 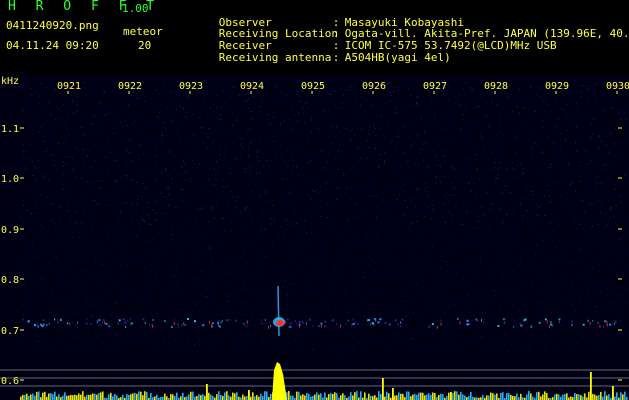 What do you see at coordinates (247, 323) in the screenshot?
I see `carrier-hot-speck` at bounding box center [247, 323].